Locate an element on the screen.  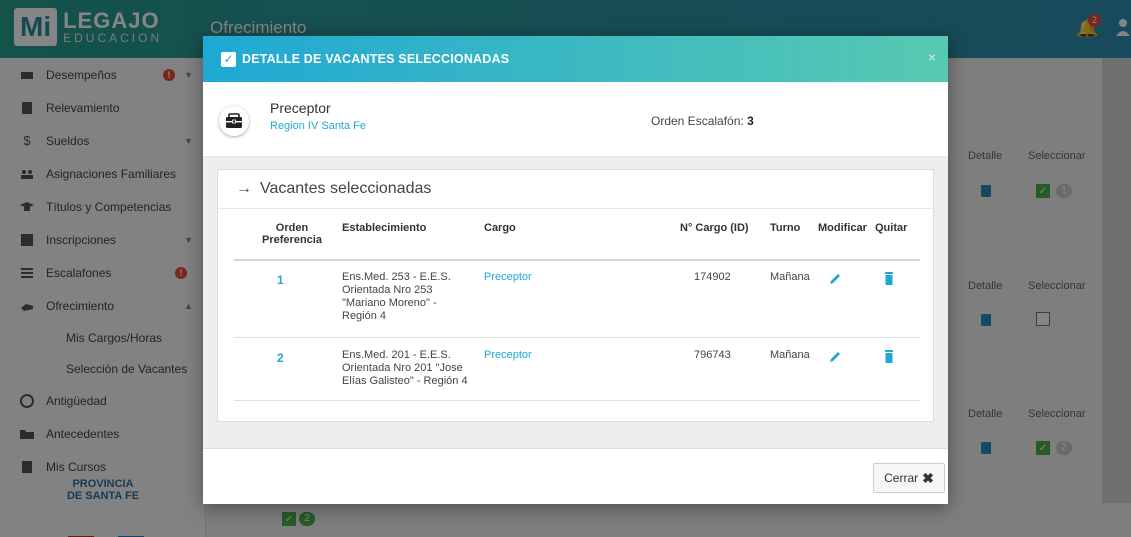
close-button: Cerrar ✖ is located at coordinates (909, 478).